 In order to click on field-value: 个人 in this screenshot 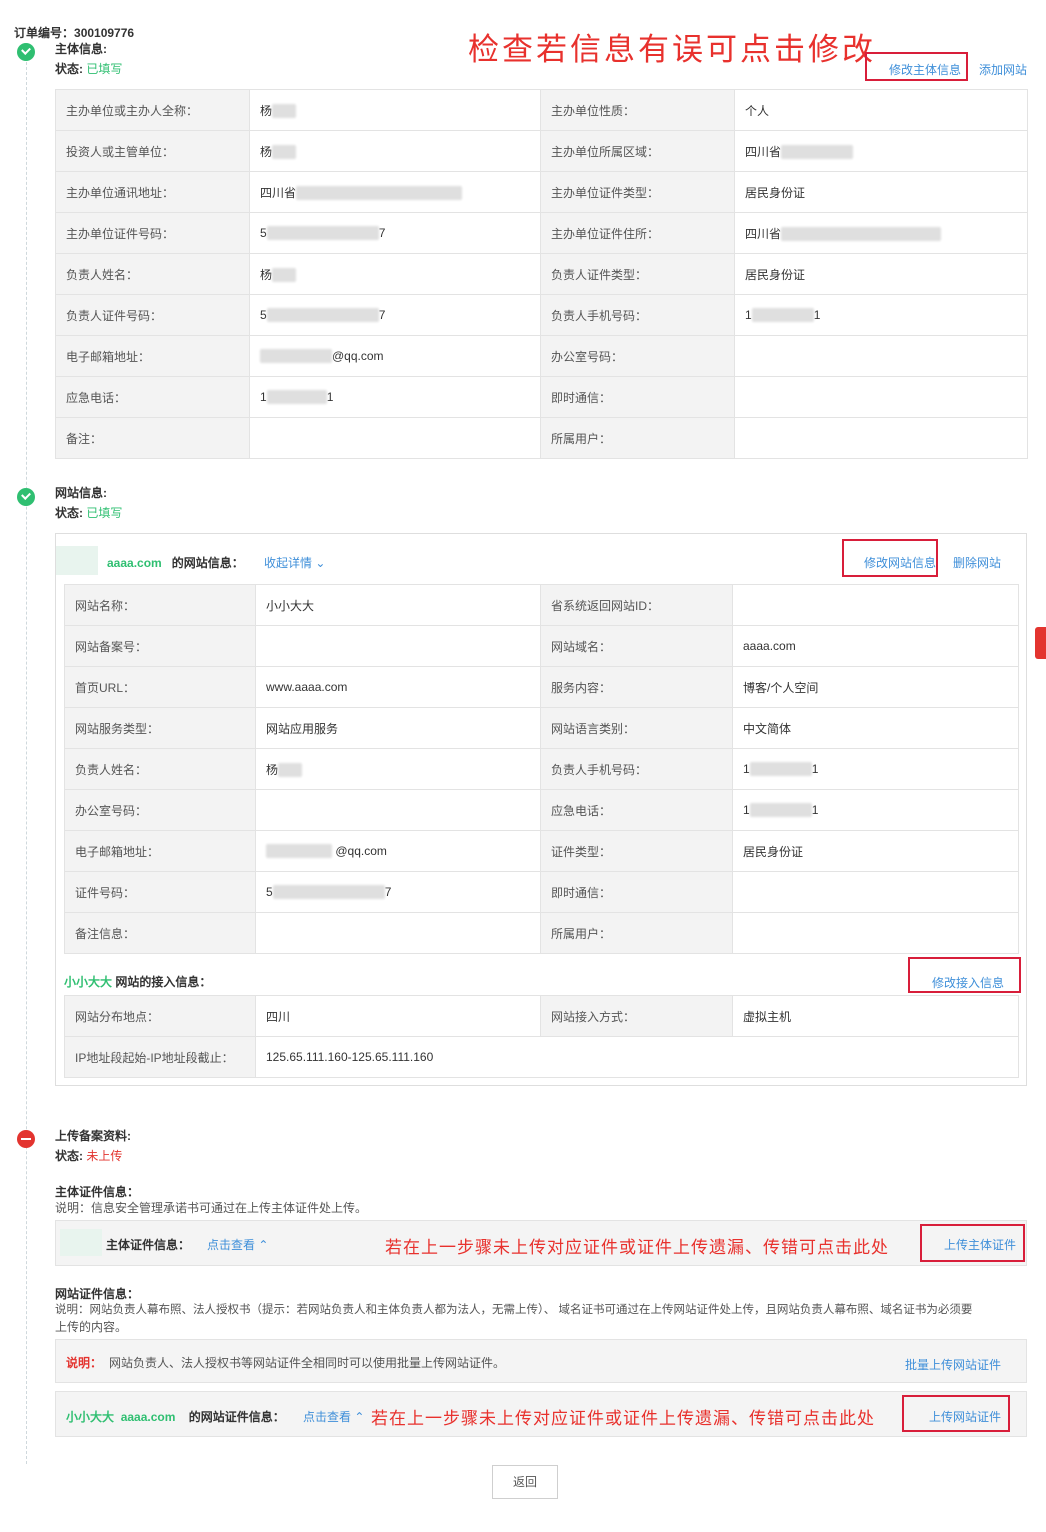, I will do `click(881, 110)`.